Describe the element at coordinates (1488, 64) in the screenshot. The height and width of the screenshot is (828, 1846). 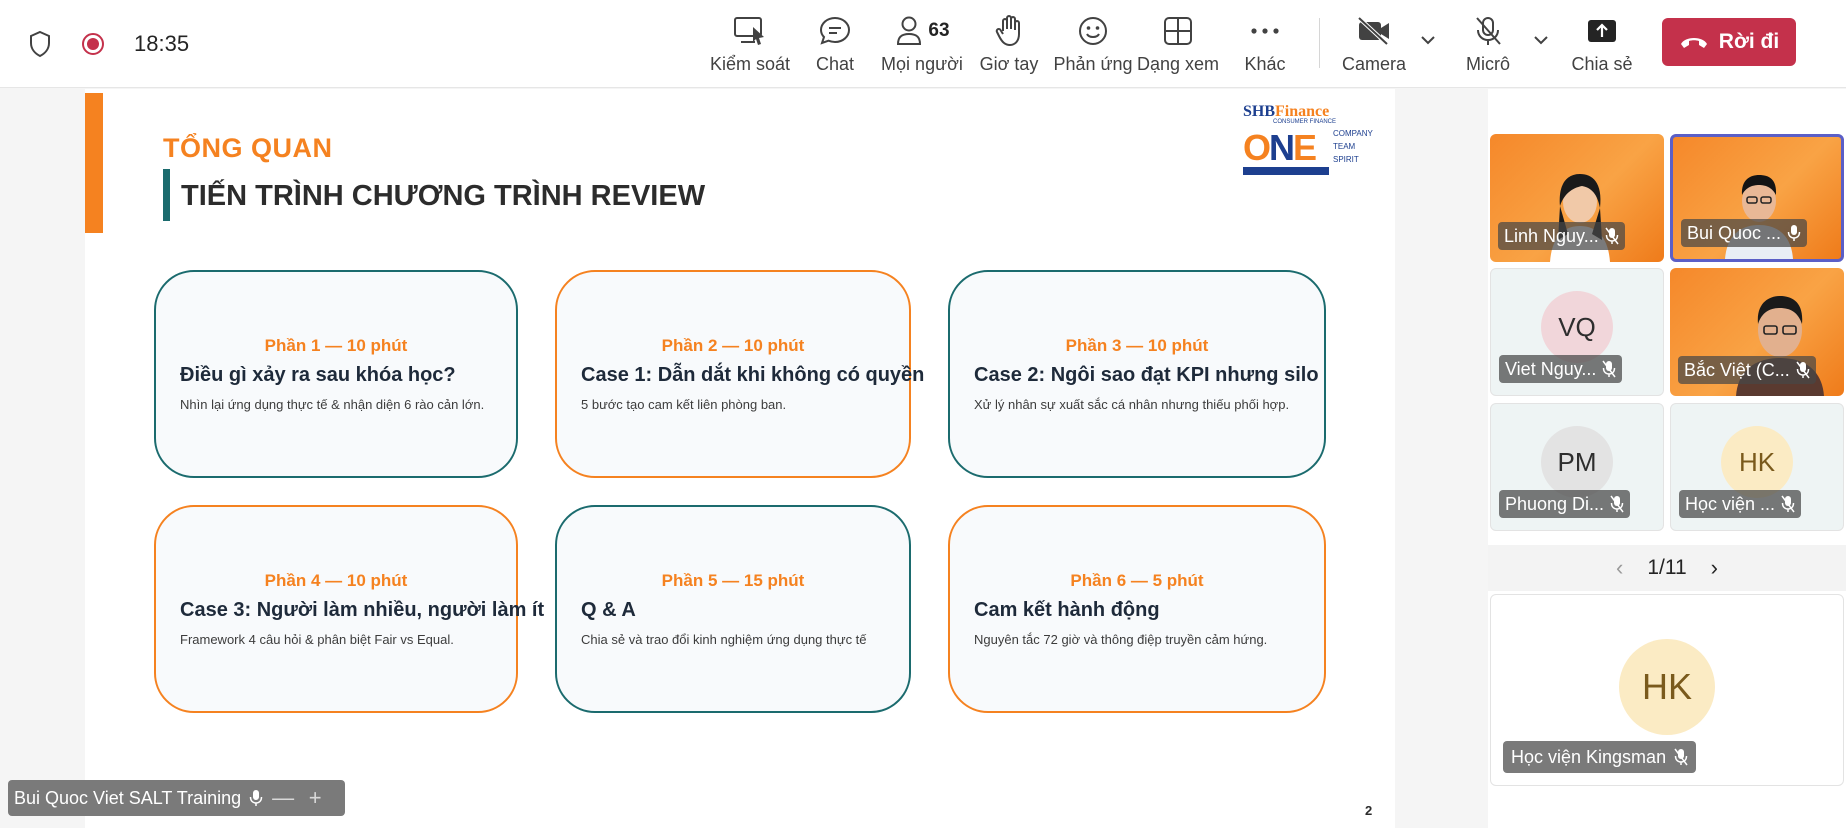
I see `mic-label: Micrô` at that location.